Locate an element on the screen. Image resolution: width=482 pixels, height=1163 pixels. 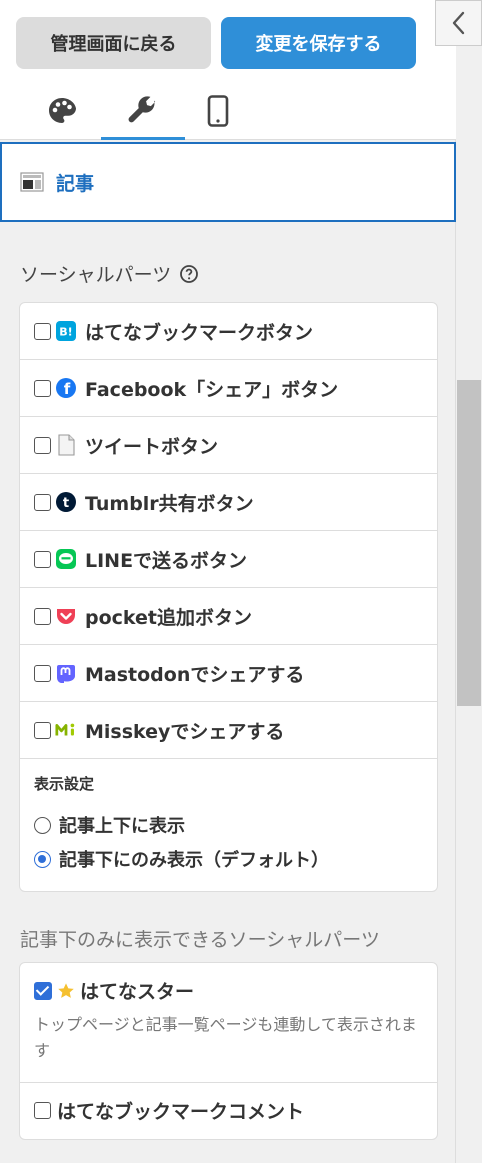
list-item: t Tumblr共有ボタン is located at coordinates (228, 502).